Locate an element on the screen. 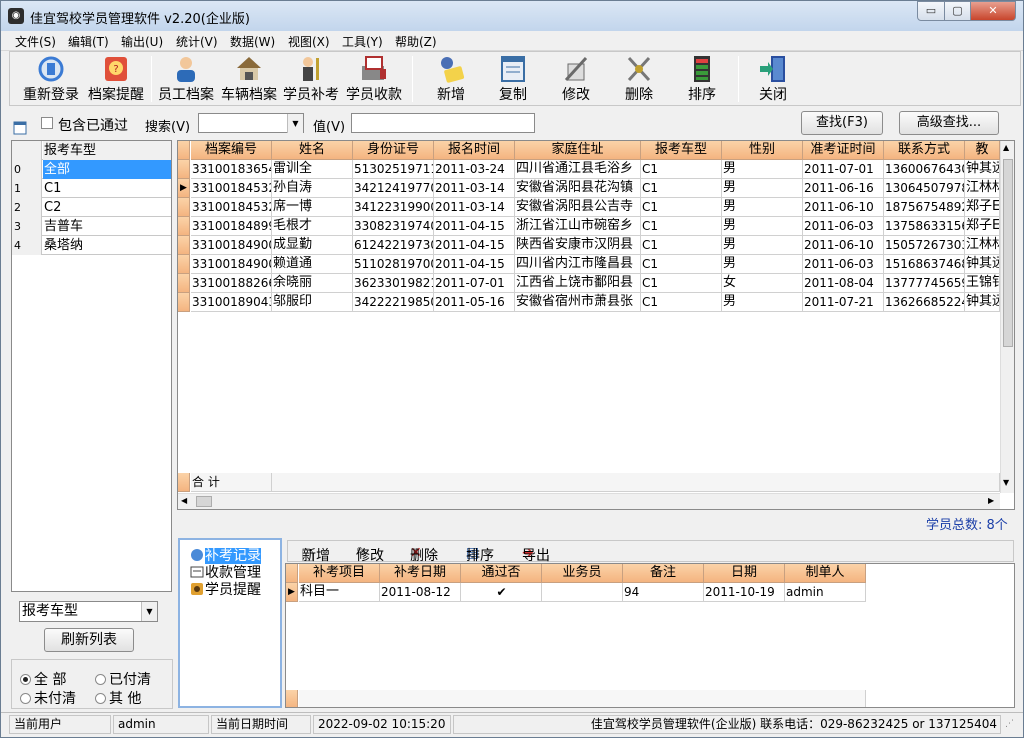  table-cell: 2011-05-16 is located at coordinates (474, 302).